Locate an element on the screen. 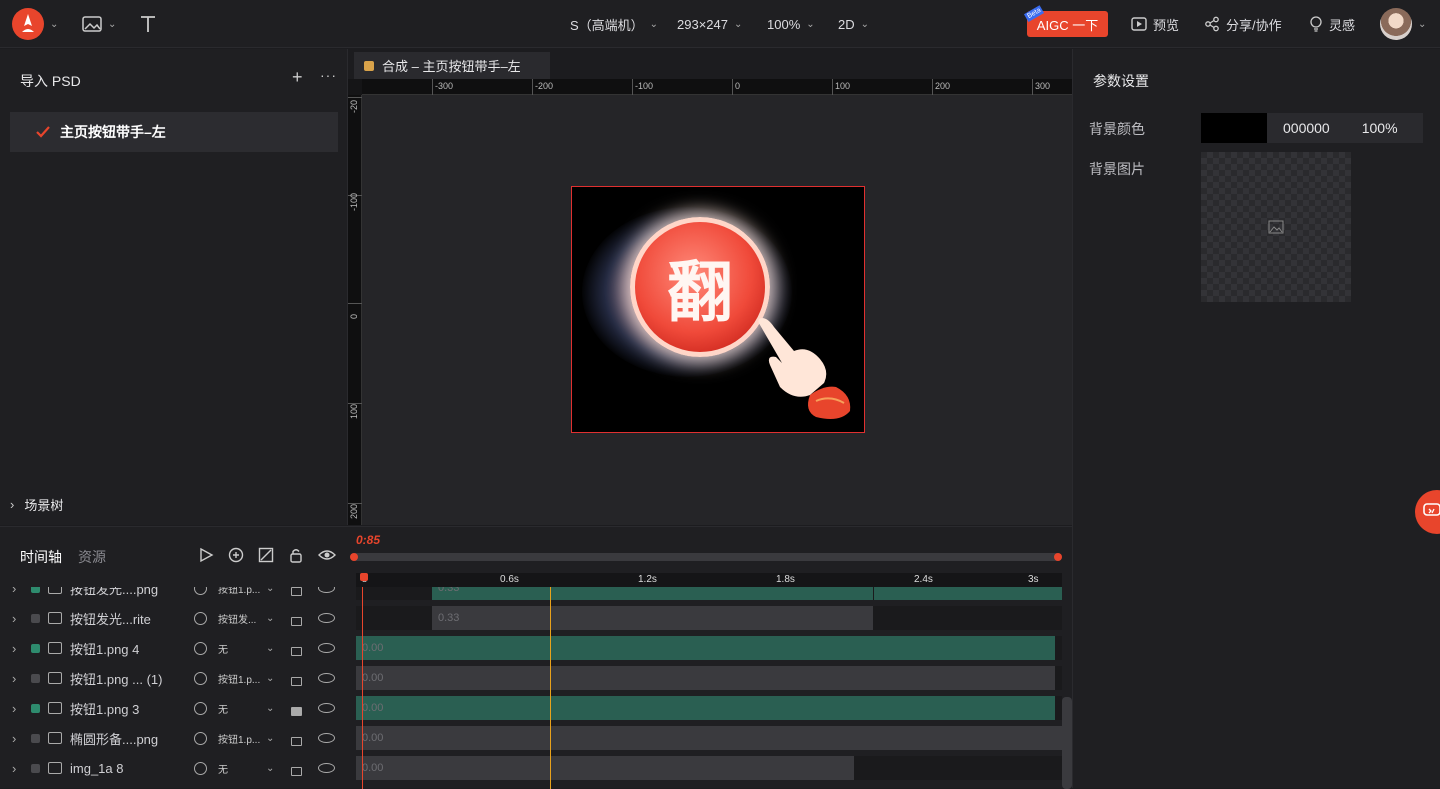  psd-file-item: 主页按钮带手–左 is located at coordinates (174, 132).